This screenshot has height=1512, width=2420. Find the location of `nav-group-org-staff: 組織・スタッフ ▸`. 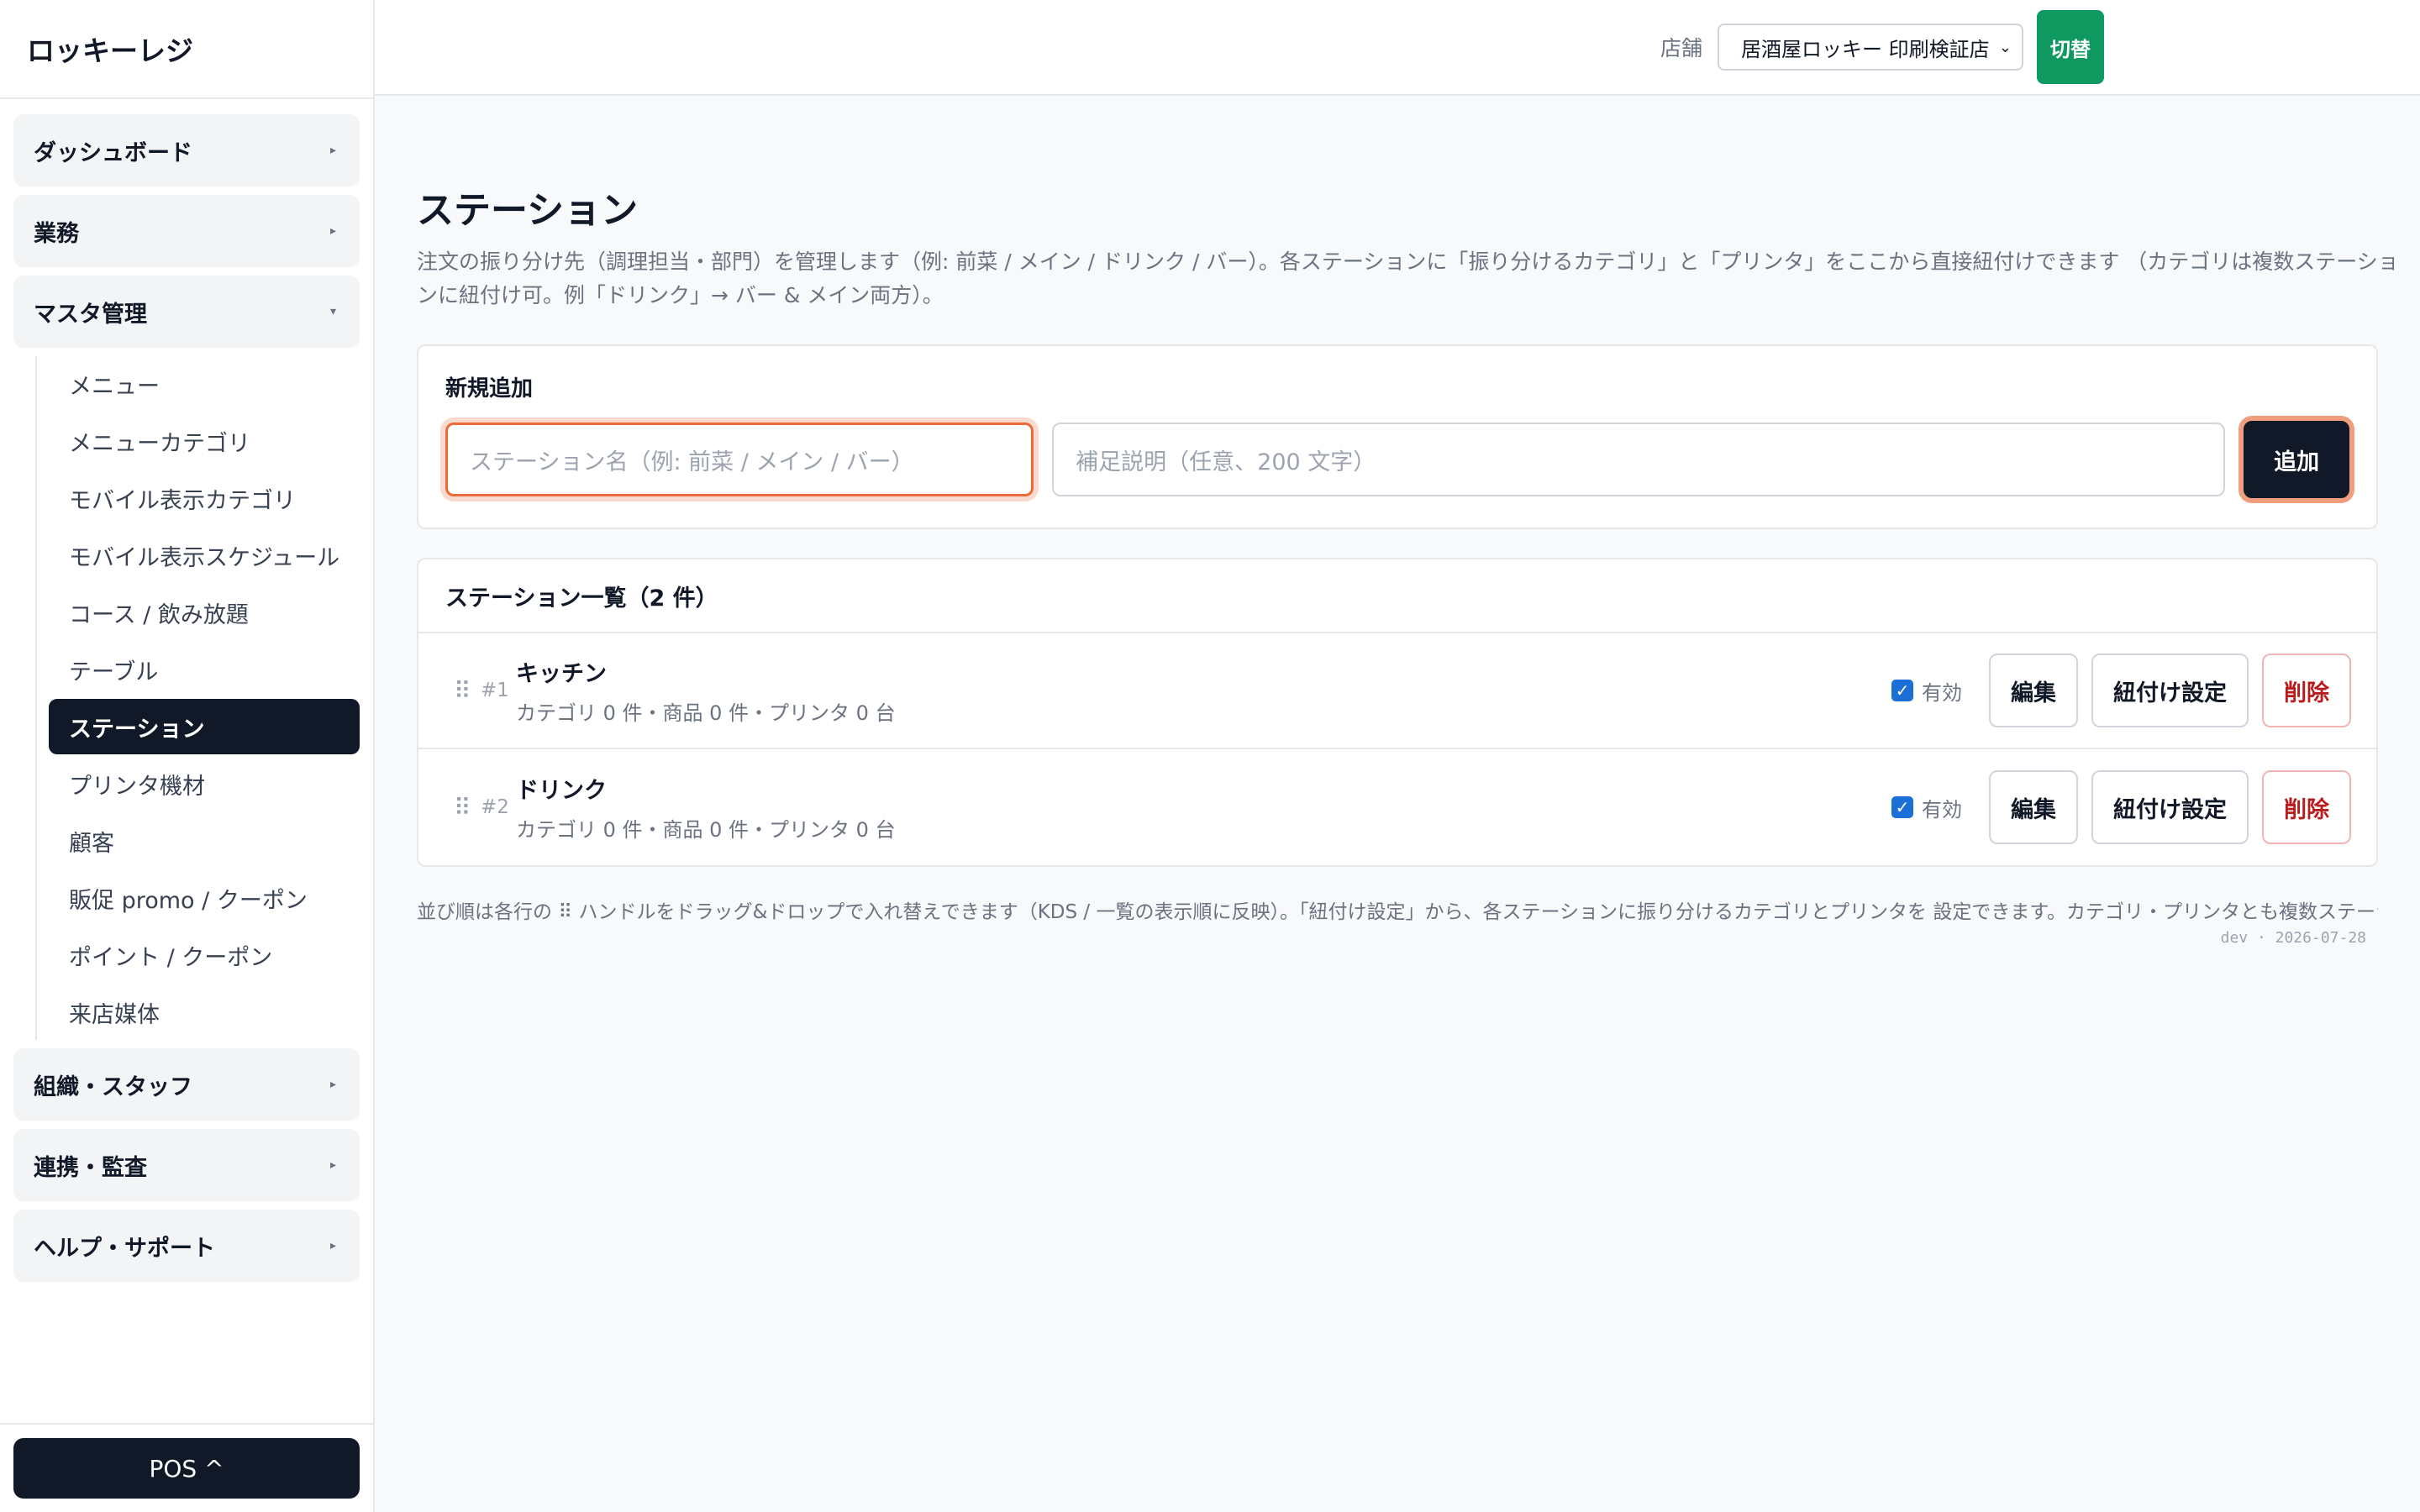

nav-group-org-staff: 組織・スタッフ ▸ is located at coordinates (187, 1084).